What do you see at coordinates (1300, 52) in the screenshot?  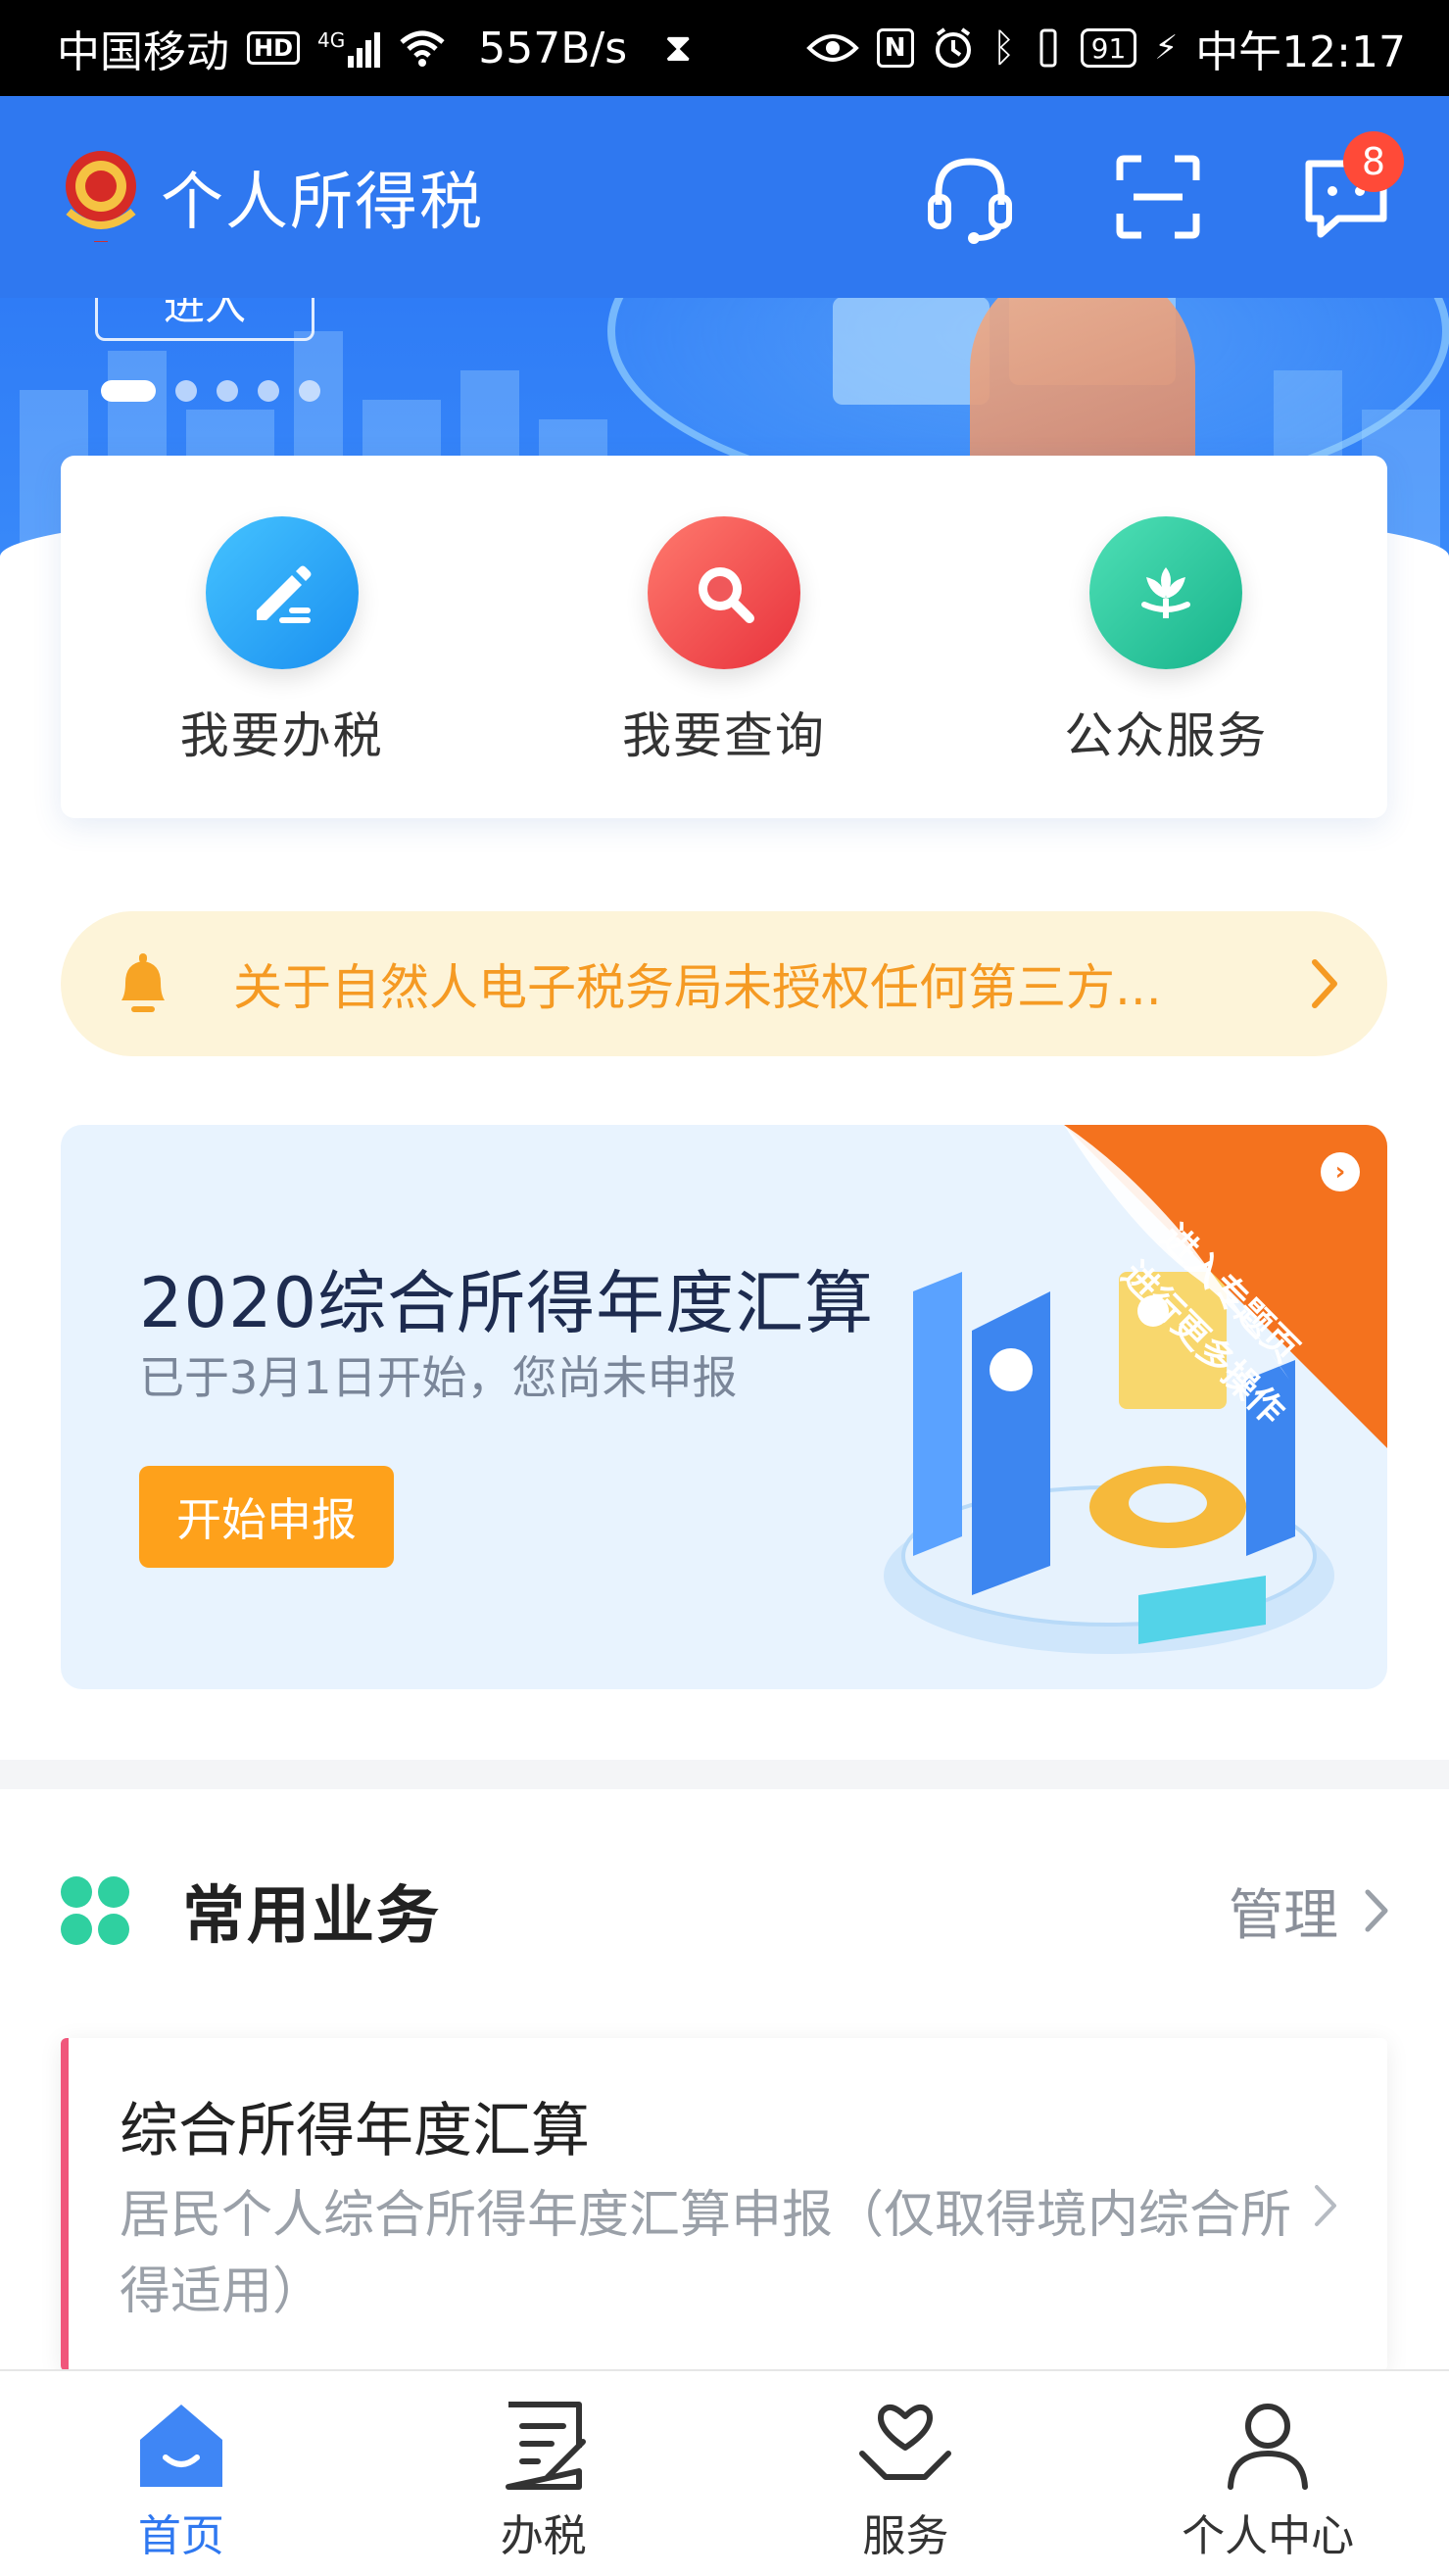 I see `clock: 中午12:17` at bounding box center [1300, 52].